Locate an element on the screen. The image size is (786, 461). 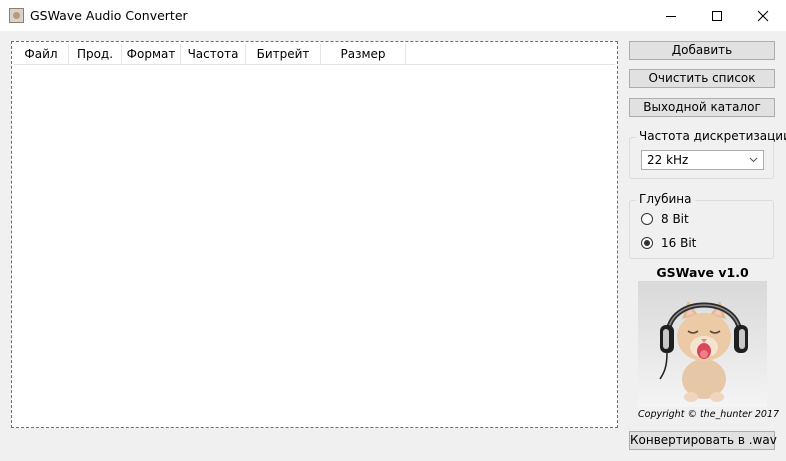
sample-rate-select: 22 kHz is located at coordinates (702, 160).